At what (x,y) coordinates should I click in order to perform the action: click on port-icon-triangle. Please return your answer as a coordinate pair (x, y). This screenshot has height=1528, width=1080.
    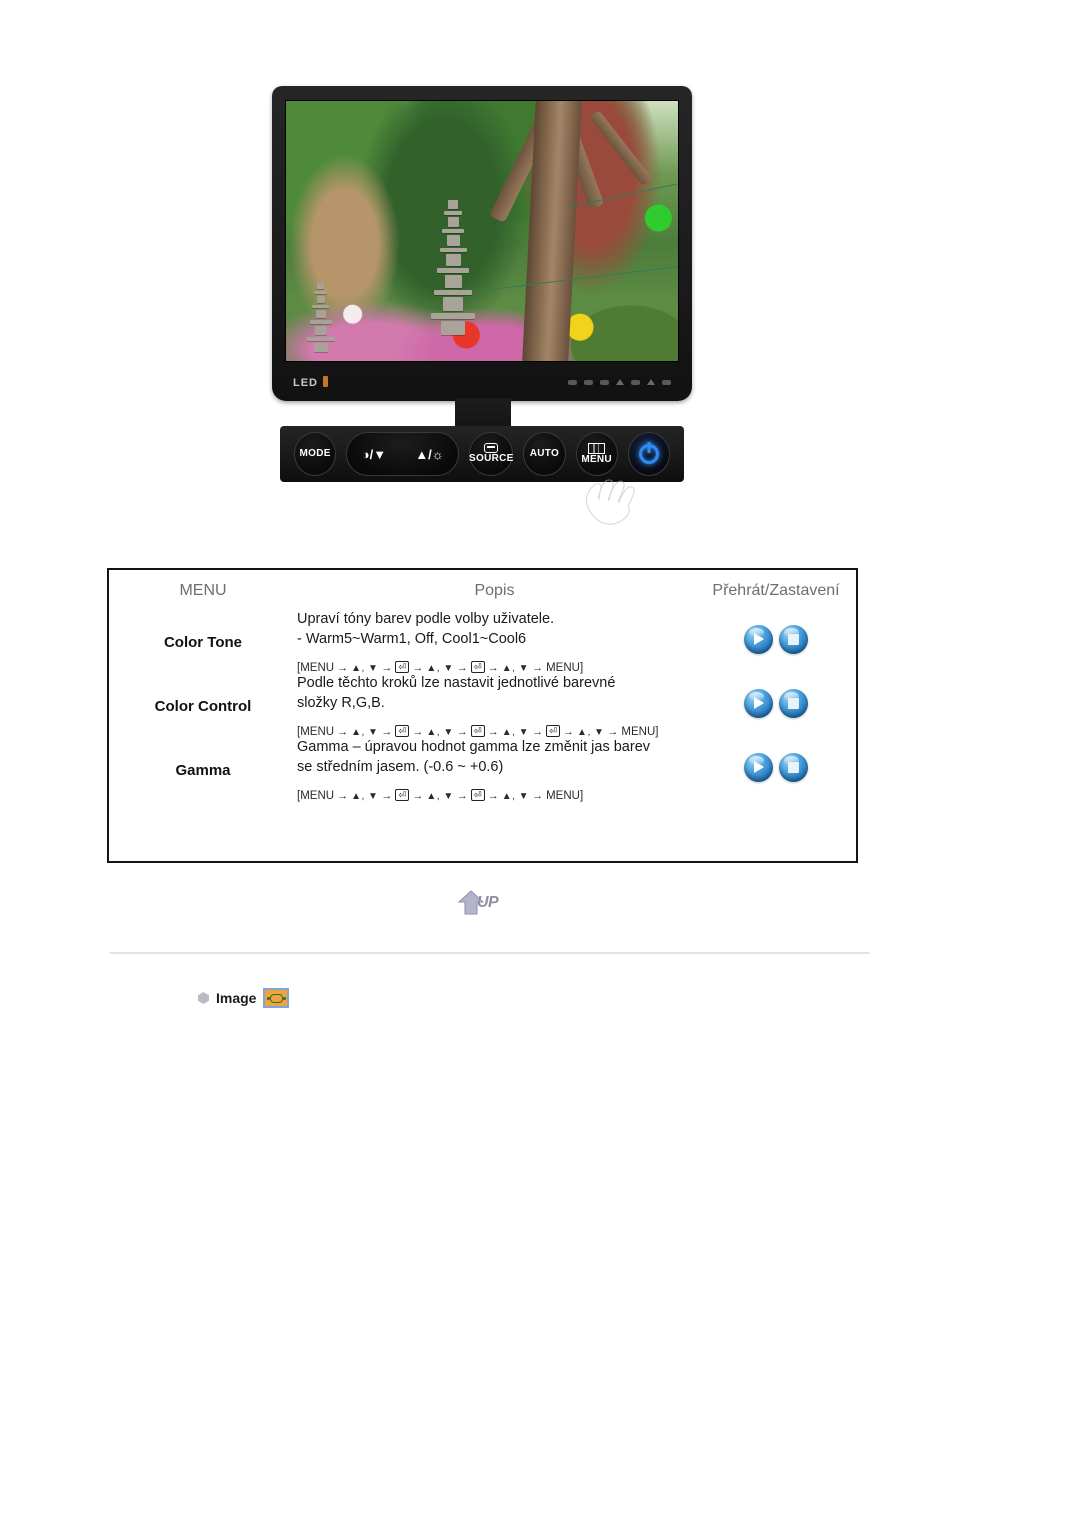
    Looking at the image, I should click on (620, 382).